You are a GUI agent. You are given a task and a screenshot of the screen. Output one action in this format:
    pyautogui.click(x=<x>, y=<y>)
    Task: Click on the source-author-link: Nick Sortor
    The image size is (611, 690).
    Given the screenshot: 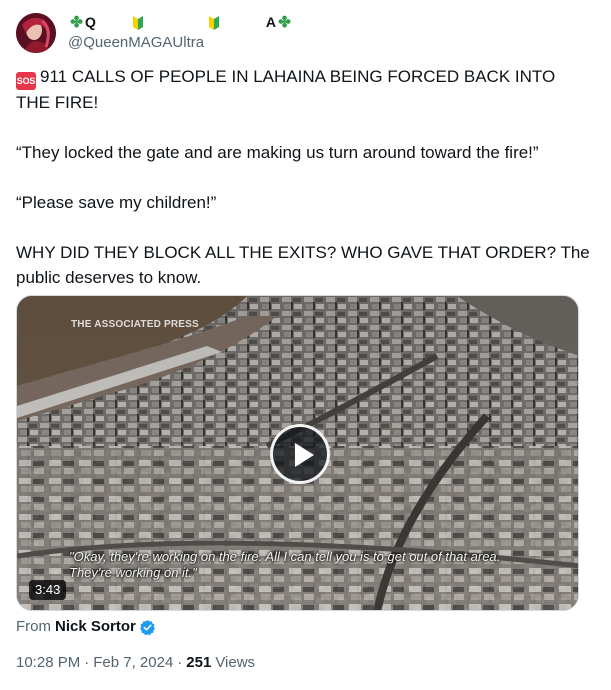 What is the action you would take?
    pyautogui.click(x=95, y=627)
    